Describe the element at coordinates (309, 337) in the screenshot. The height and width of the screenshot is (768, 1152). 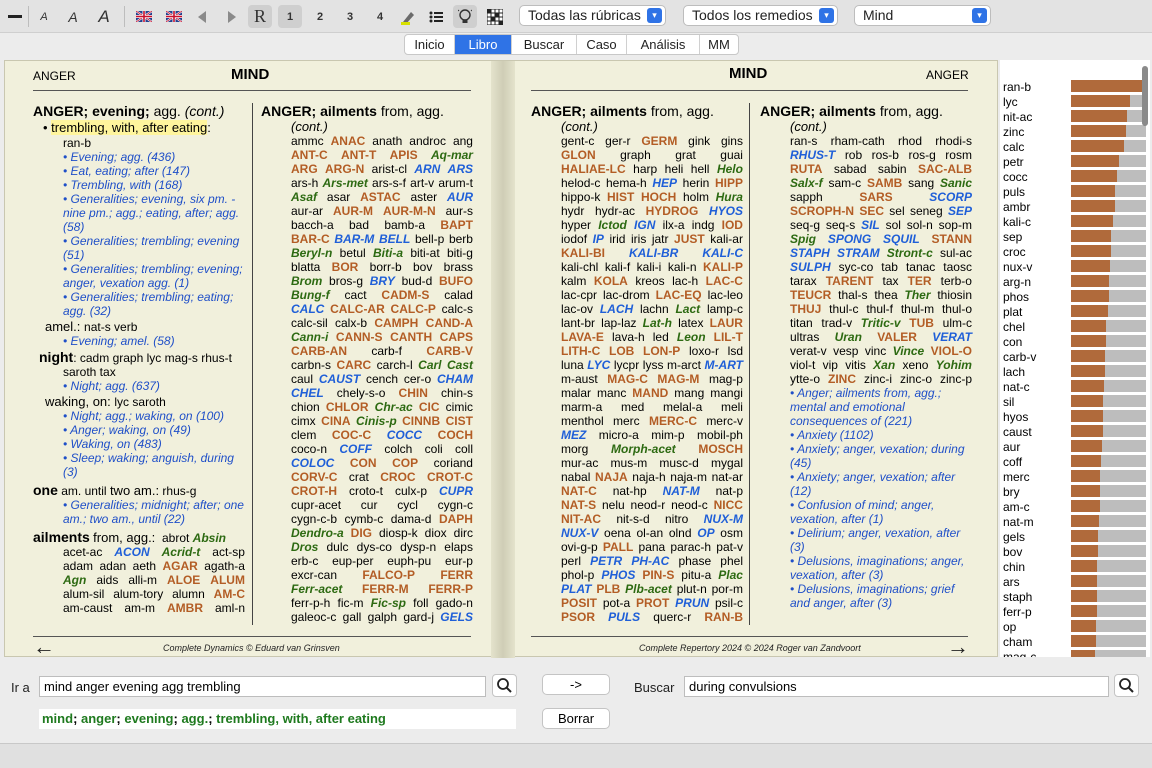
I see `remedy: Cann-i` at that location.